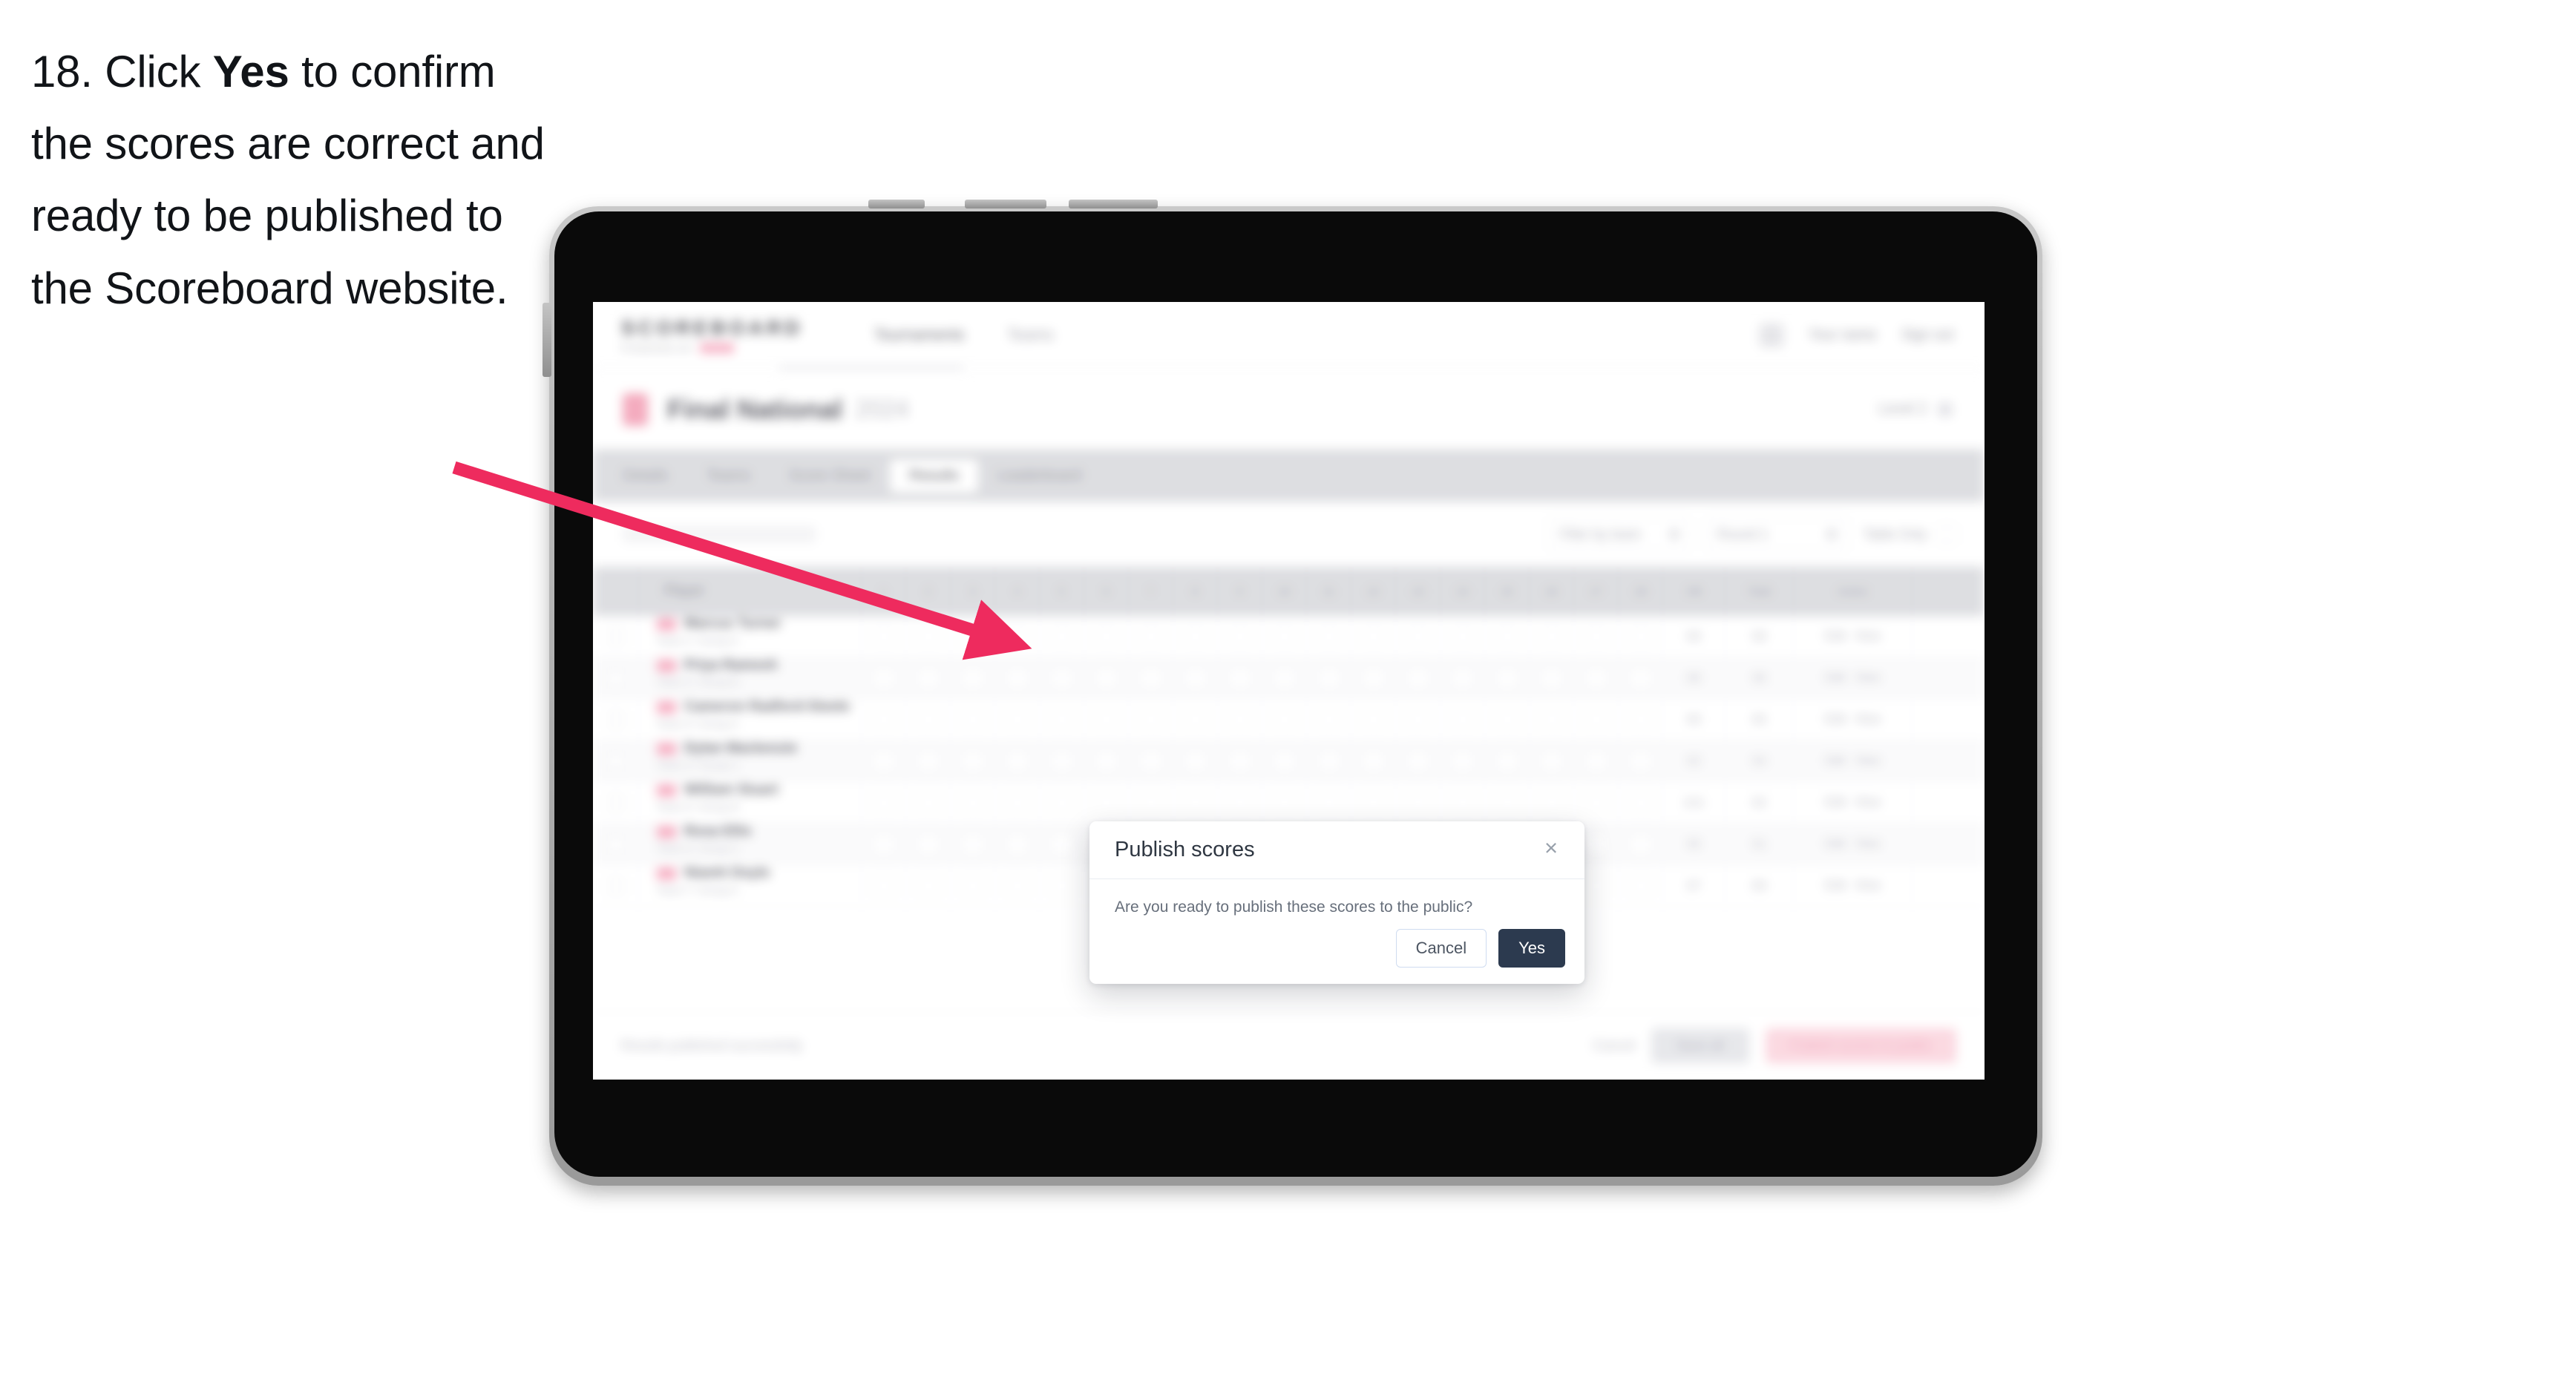 This screenshot has height=1386, width=2576. I want to click on cancel-button: Cancel, so click(1441, 948).